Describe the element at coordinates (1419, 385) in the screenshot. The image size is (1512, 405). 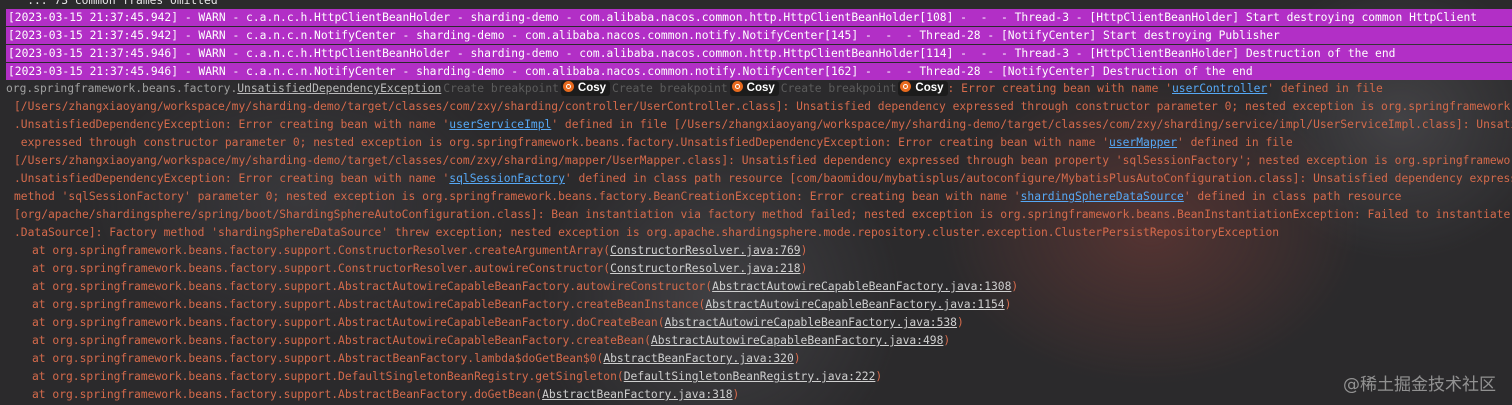
I see `watermark: @稀土掘金技术社区` at that location.